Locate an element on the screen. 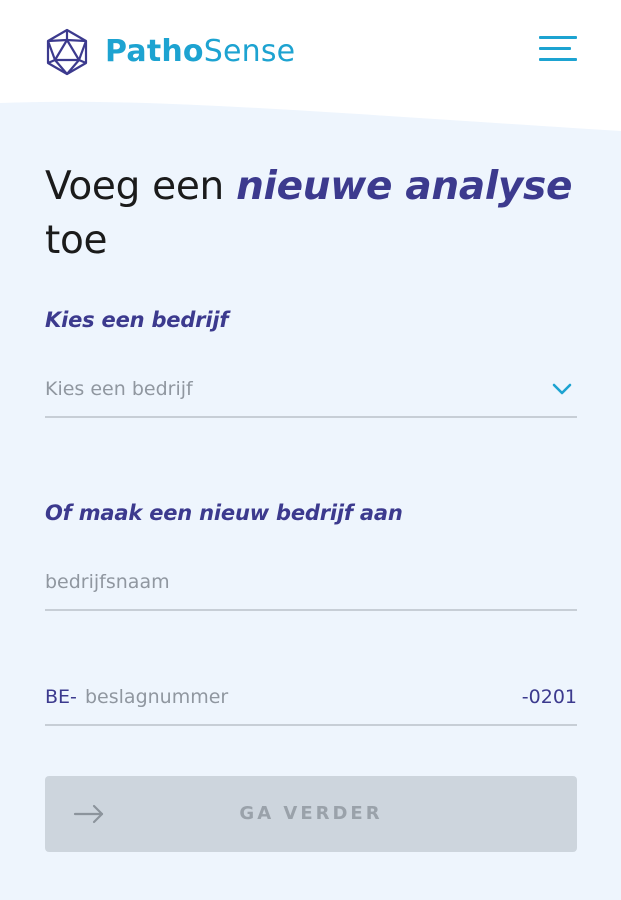 The width and height of the screenshot is (621, 900). seizure-prefix: BE- is located at coordinates (61, 697).